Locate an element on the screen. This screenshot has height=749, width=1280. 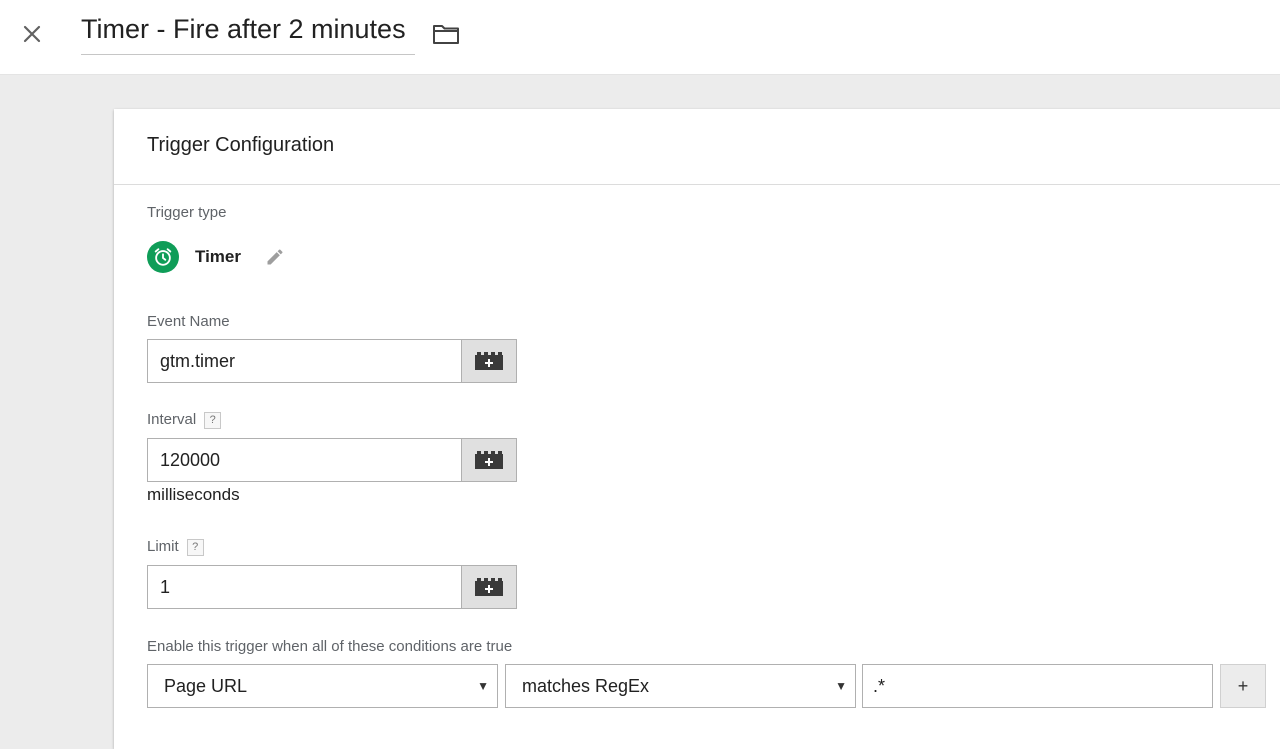
top-bar: Timer - Fire after 2 minutes is located at coordinates (640, 37).